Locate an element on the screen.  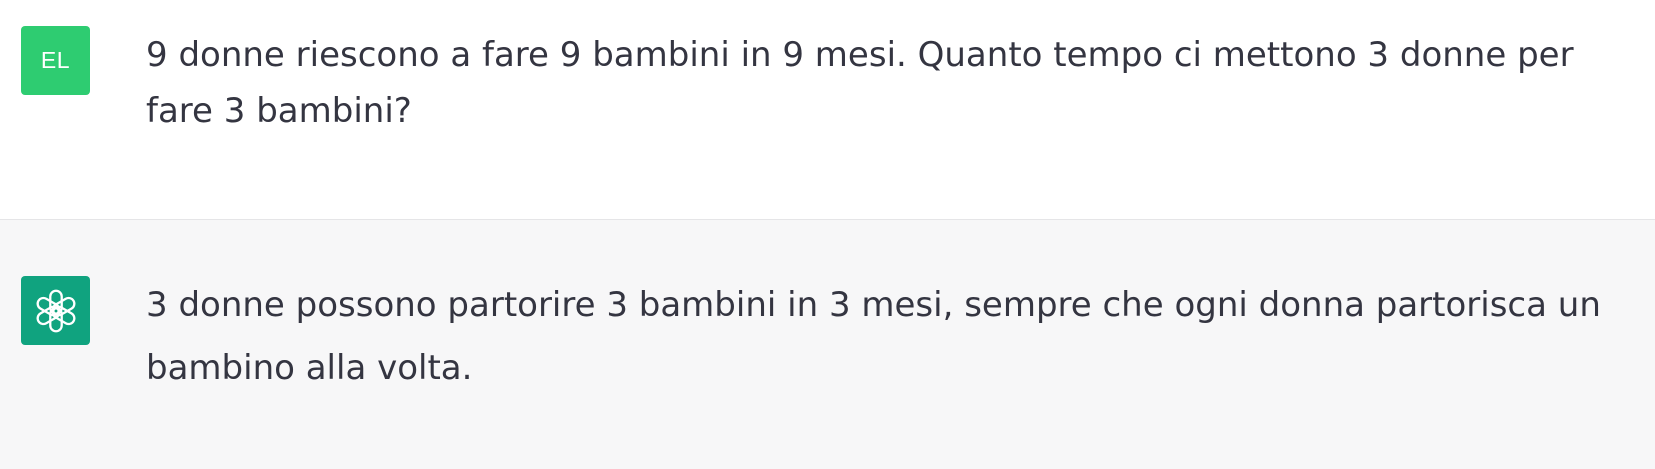
user-avatar-initials: EL is located at coordinates (55, 60).